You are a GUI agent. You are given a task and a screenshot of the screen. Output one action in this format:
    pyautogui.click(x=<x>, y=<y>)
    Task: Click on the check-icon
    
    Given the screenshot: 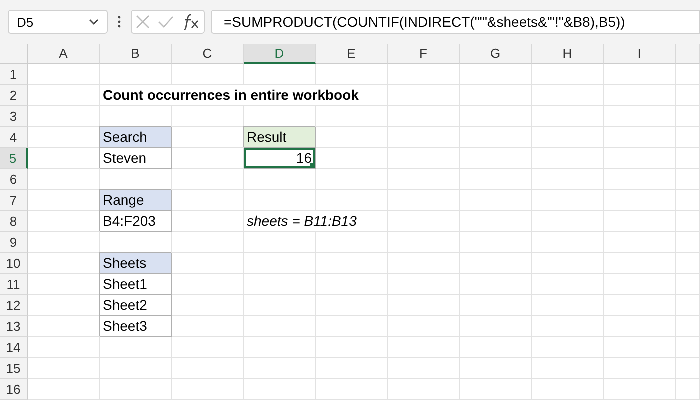 What is the action you would take?
    pyautogui.click(x=166, y=22)
    